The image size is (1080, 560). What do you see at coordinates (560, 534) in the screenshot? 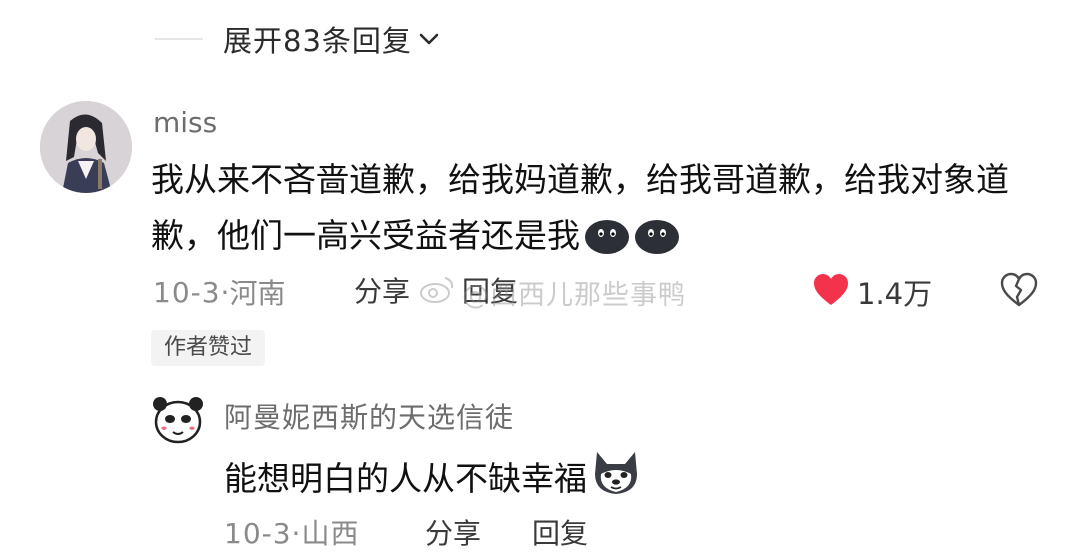
I see `reply-reply-button: 回复` at bounding box center [560, 534].